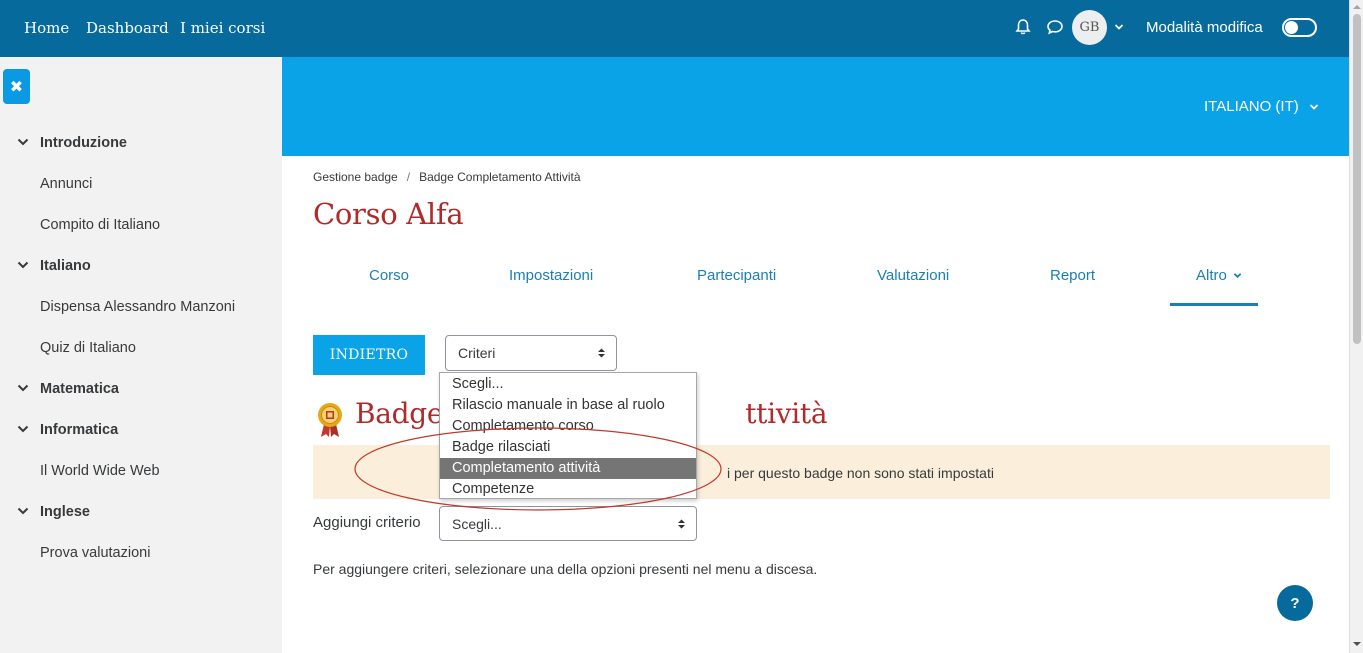  I want to click on active-tab-indicator, so click(1214, 304).